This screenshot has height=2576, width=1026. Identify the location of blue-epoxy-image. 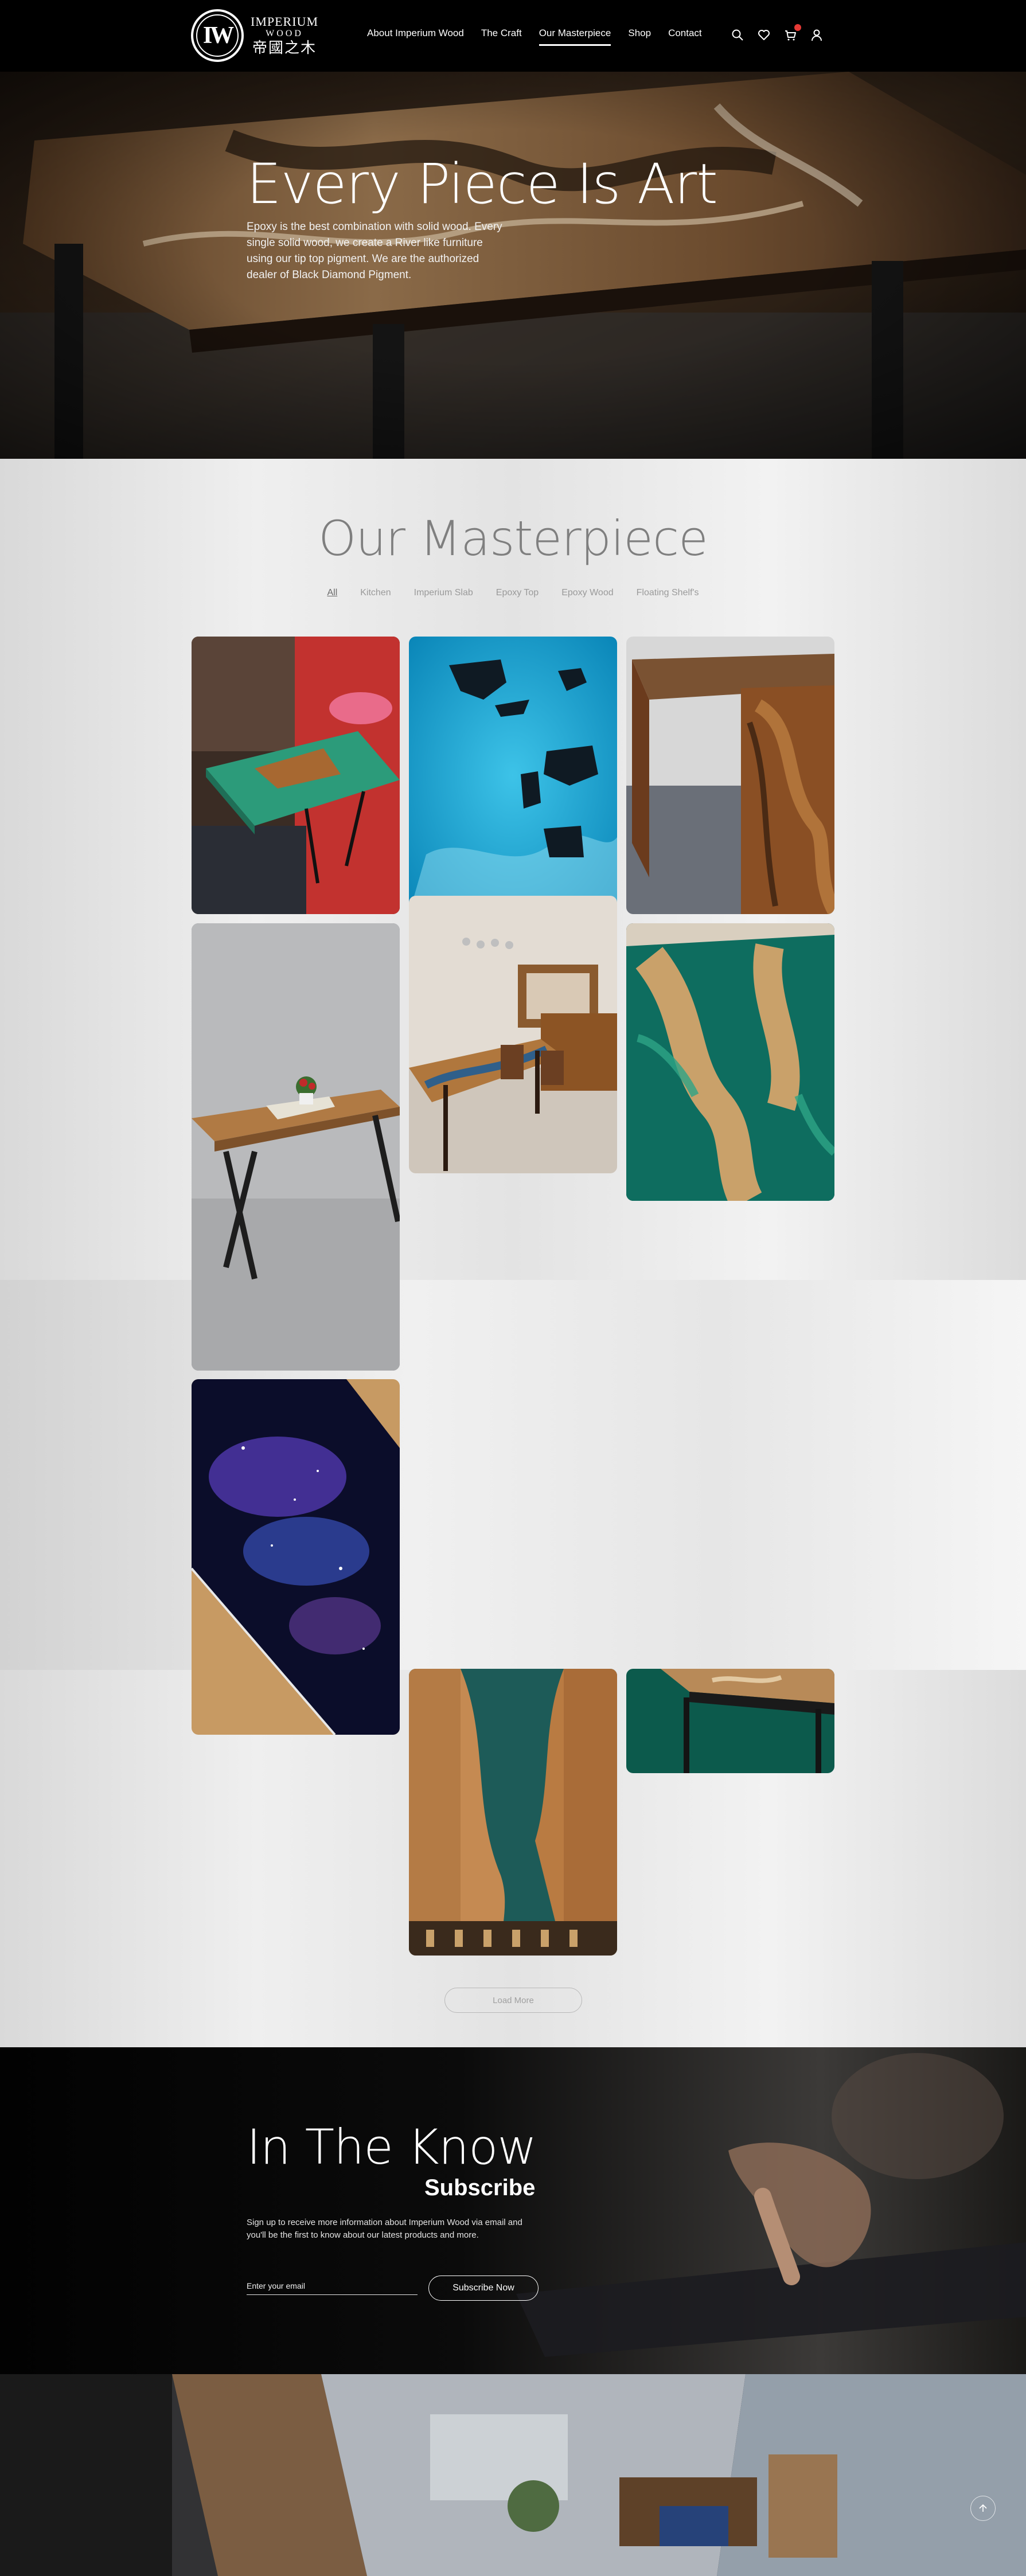
(513, 776).